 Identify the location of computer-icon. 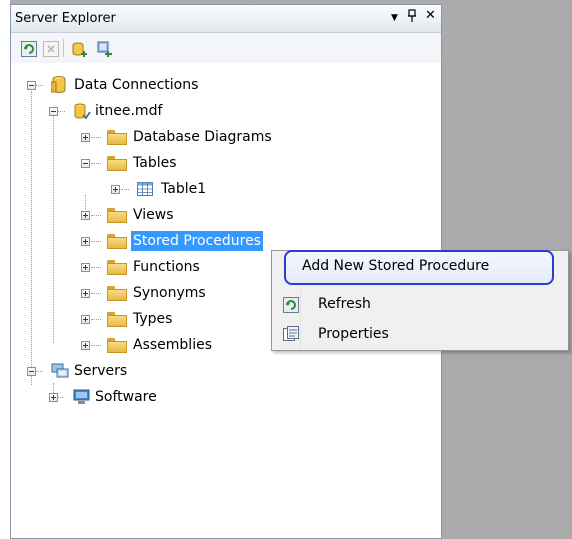
(82, 399).